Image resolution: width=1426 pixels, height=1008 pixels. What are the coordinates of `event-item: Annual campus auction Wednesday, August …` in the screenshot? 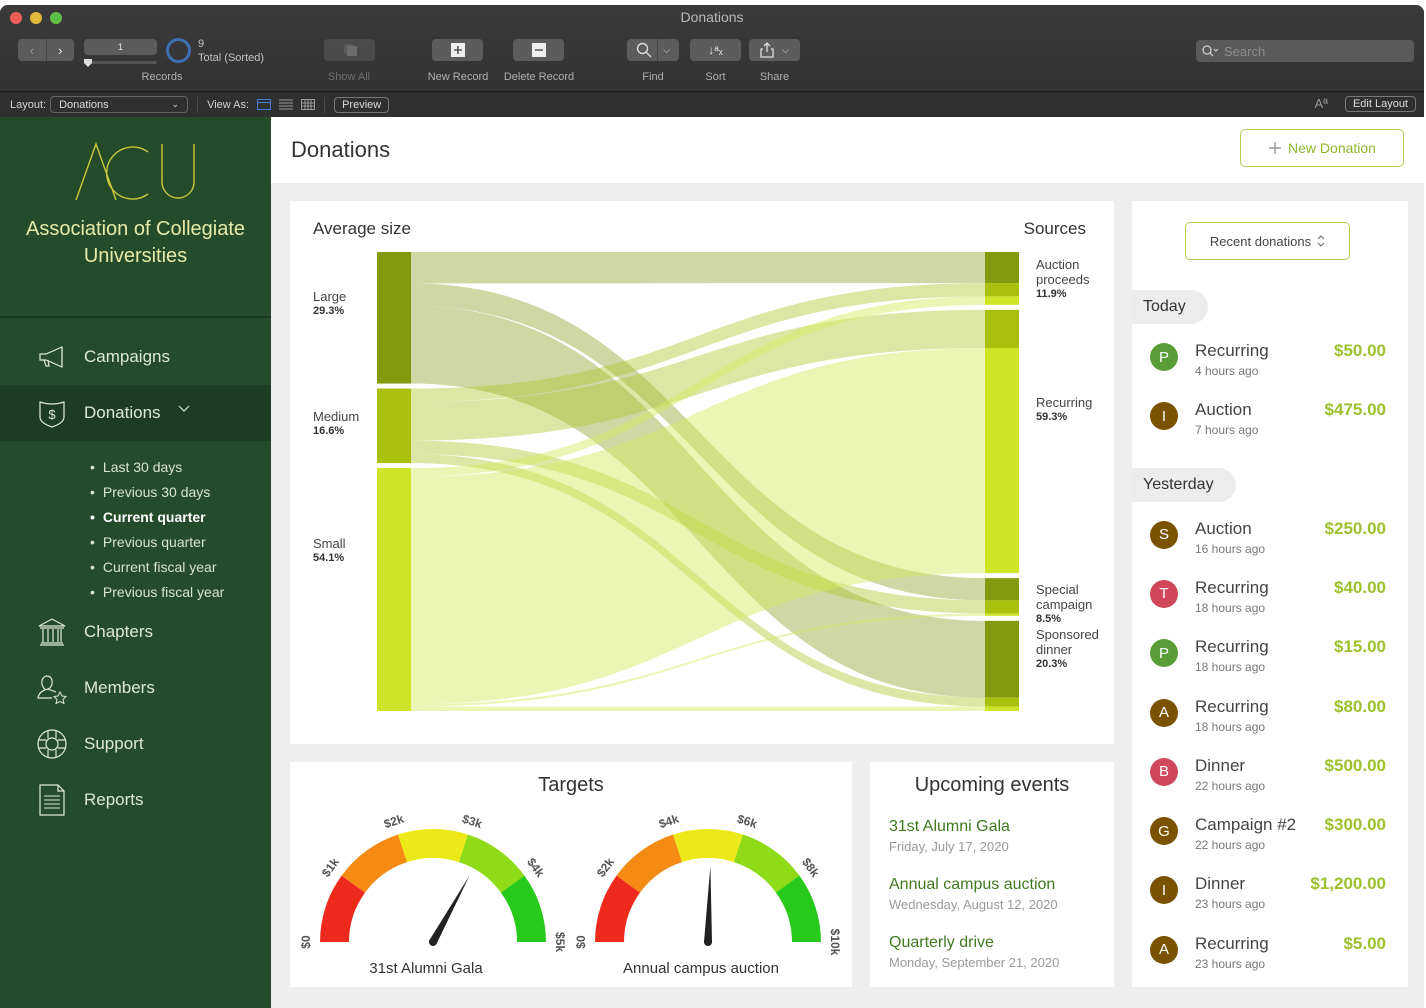 It's located at (973, 894).